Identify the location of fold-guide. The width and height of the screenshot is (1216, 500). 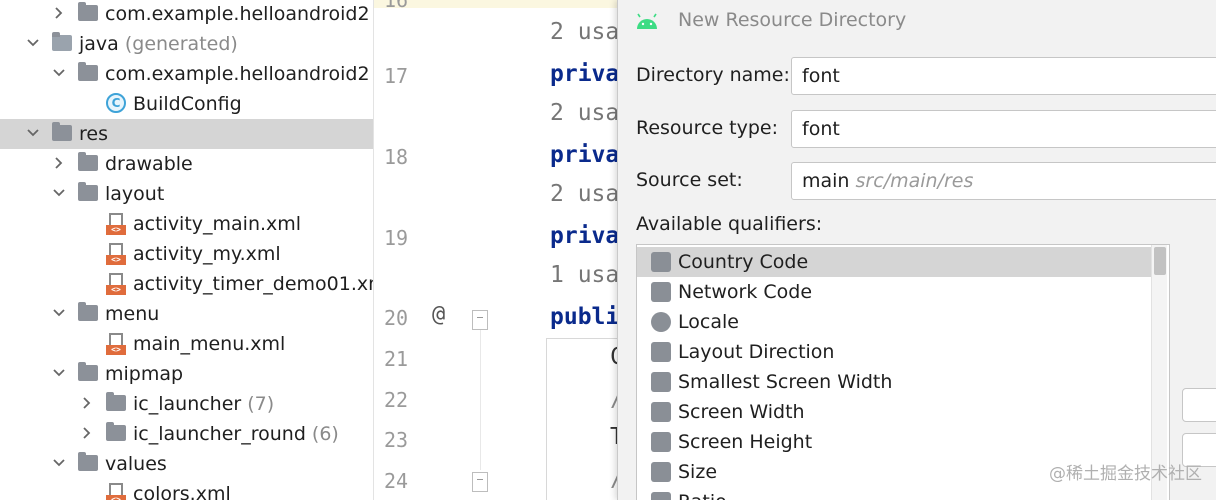
(480, 400).